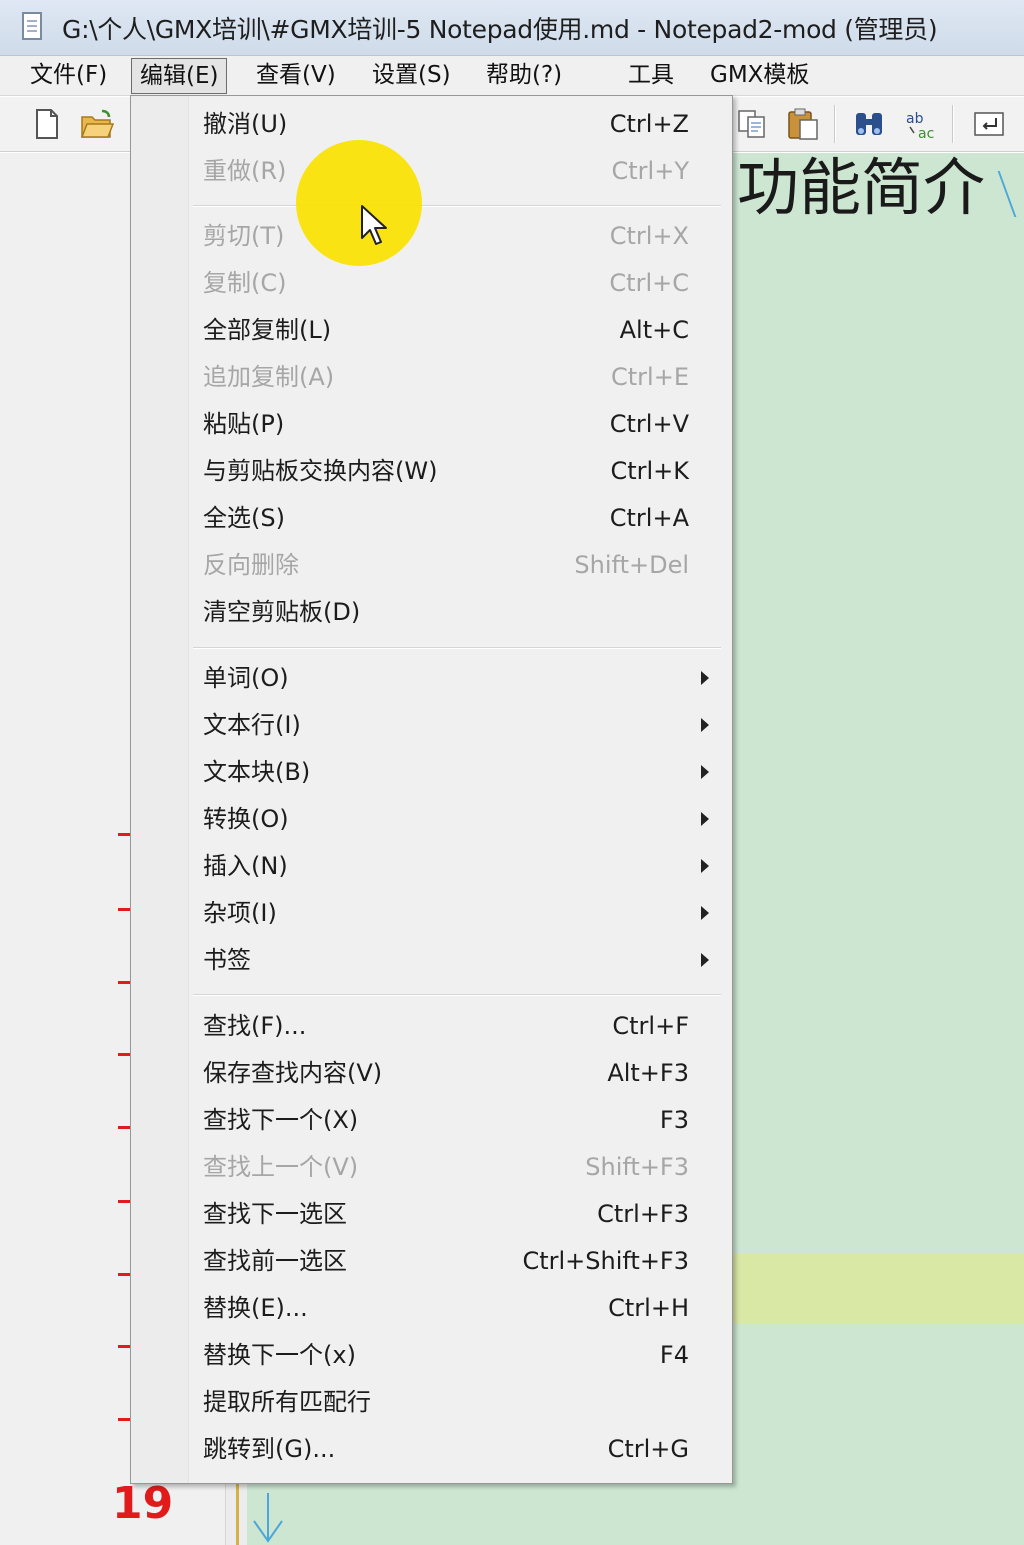 This screenshot has width=1024, height=1545. Describe the element at coordinates (431, 960) in the screenshot. I see `menu-item-bookmarks: 书签` at that location.